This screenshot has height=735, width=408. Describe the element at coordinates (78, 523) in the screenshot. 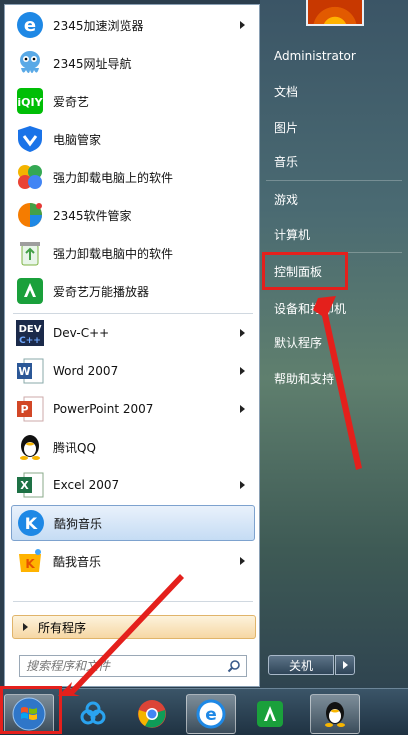

I see `program-label: 酷狗音乐` at that location.